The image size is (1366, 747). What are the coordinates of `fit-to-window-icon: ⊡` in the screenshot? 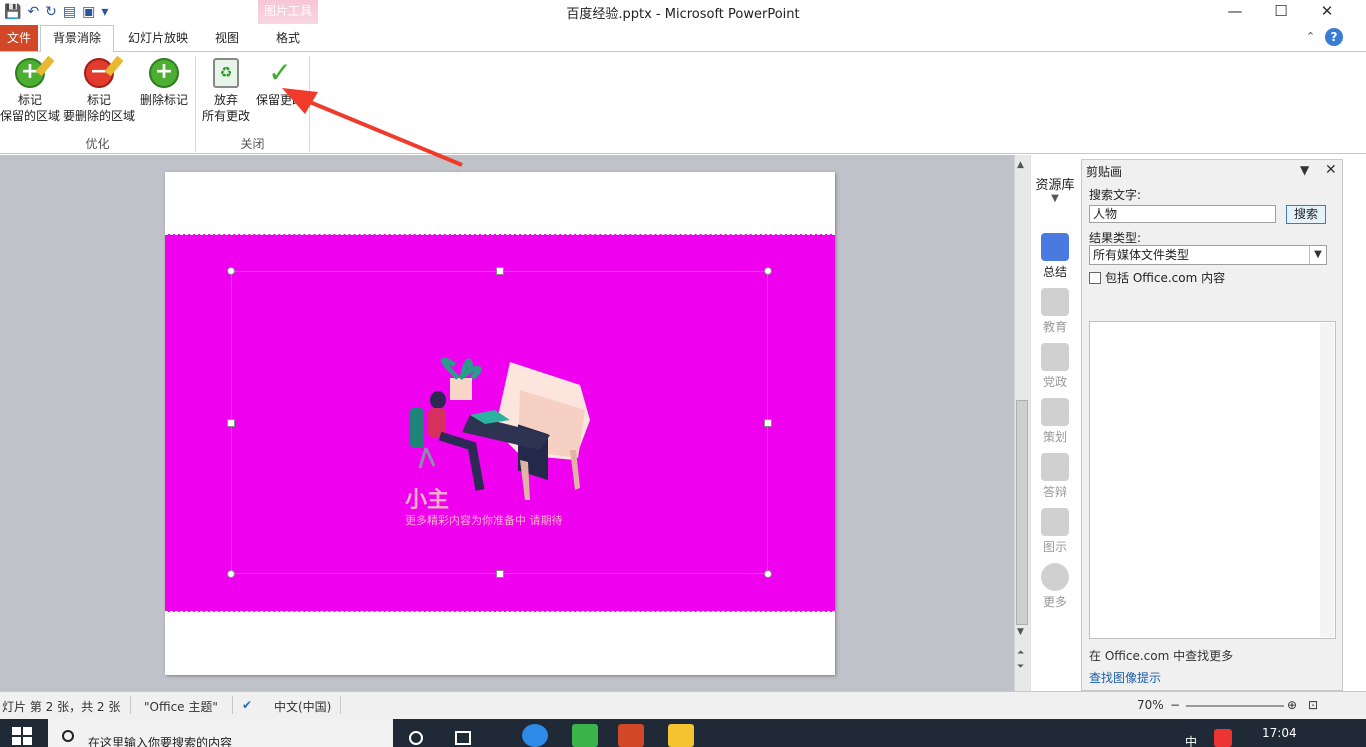 It's located at (1313, 705).